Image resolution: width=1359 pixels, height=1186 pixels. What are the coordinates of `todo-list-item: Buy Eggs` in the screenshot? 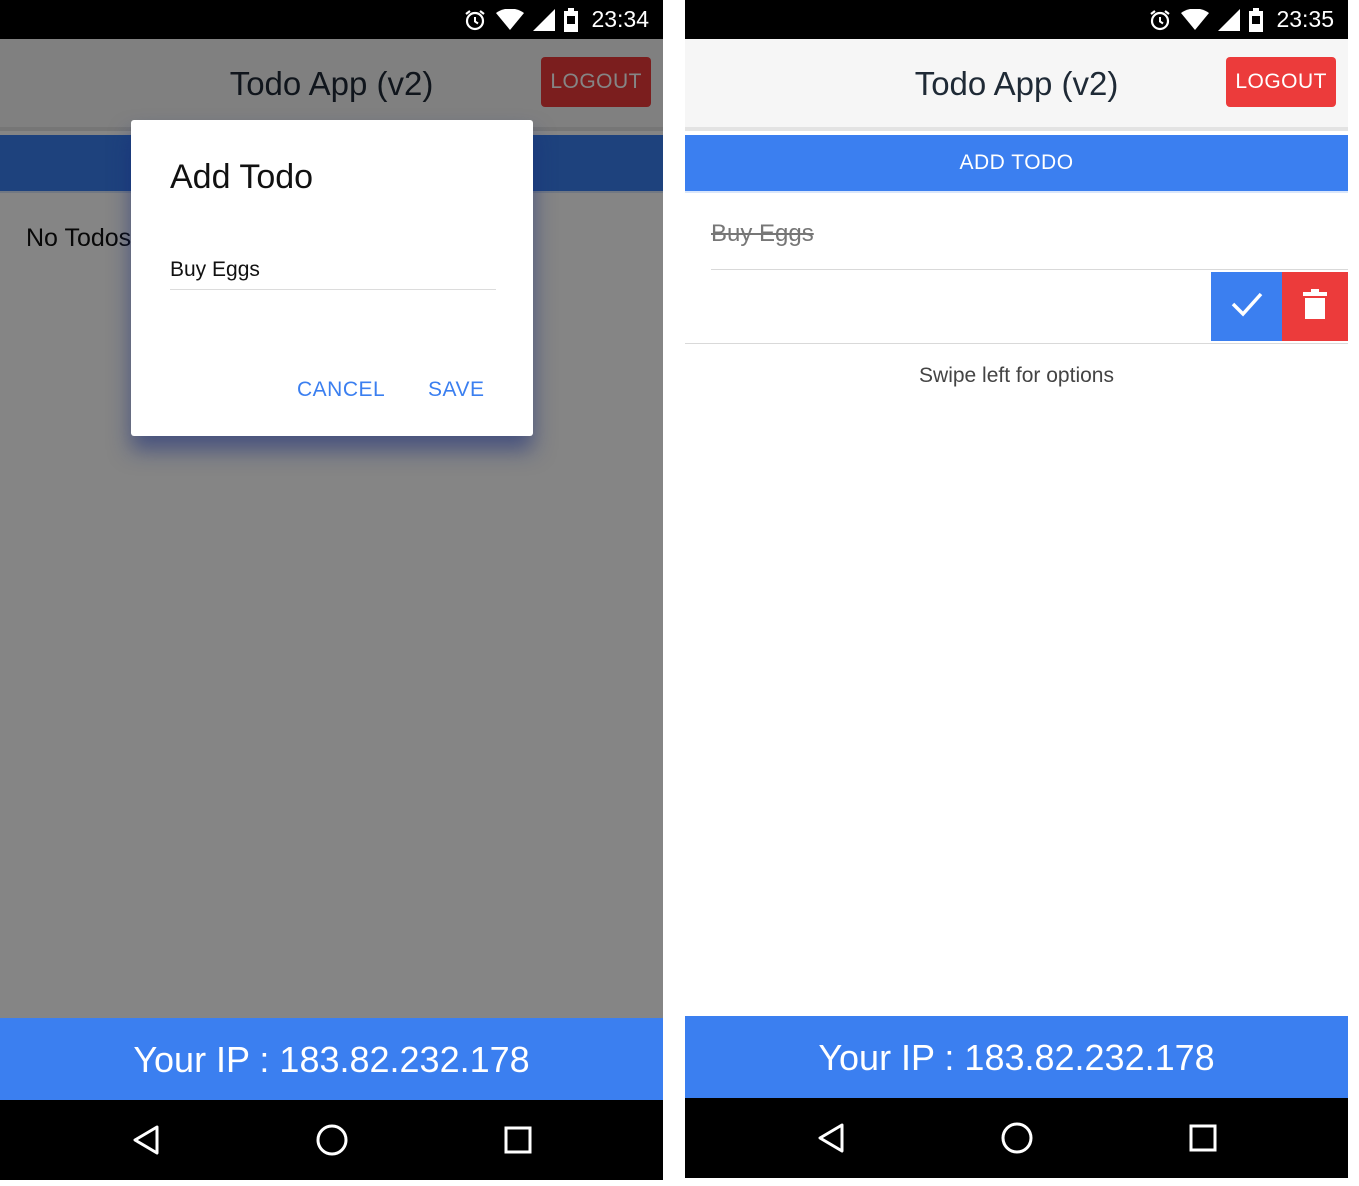 It's located at (1029, 240).